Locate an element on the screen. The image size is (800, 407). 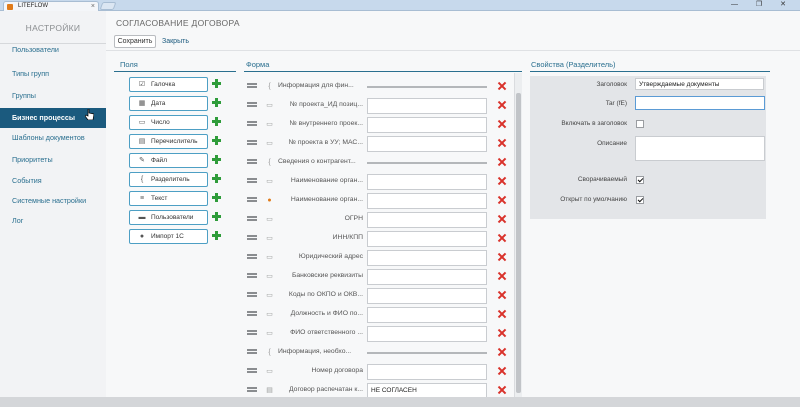
row-label: ОГРН is located at coordinates (353, 218).